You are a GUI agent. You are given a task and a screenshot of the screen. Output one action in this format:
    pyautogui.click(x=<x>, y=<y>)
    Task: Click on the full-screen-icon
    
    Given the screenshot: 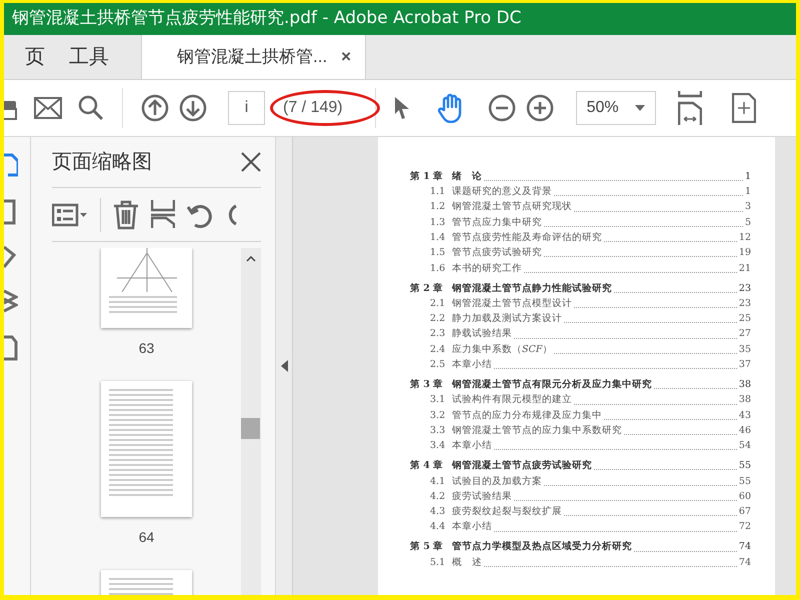 What is the action you would take?
    pyautogui.click(x=744, y=108)
    